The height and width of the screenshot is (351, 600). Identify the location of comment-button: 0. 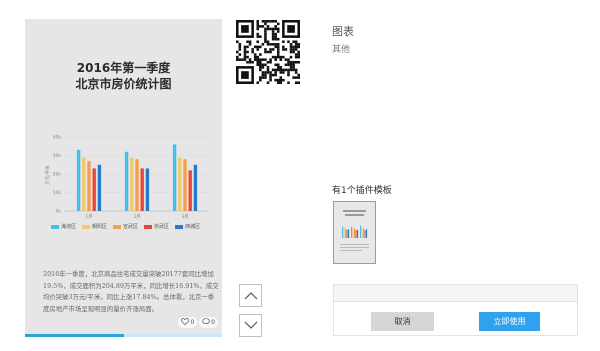
(208, 322).